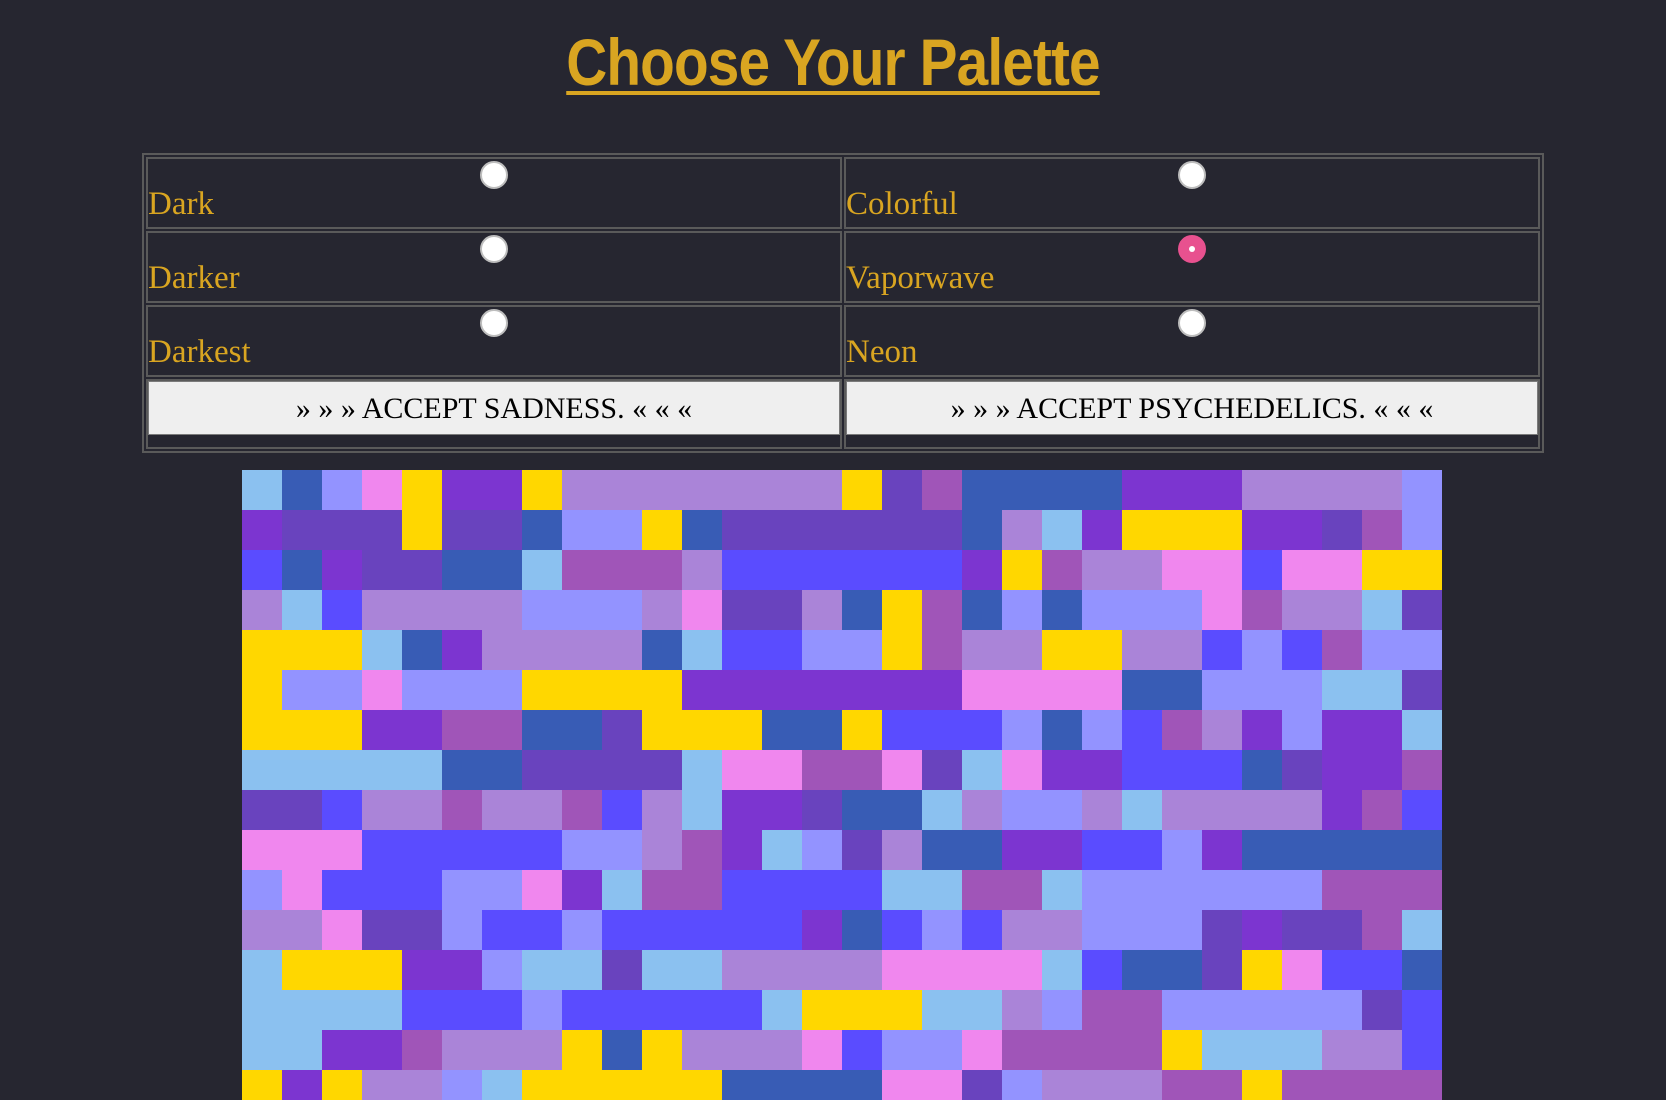 This screenshot has height=1100, width=1666. What do you see at coordinates (494, 341) in the screenshot?
I see `palette-option-darkest: Darkest` at bounding box center [494, 341].